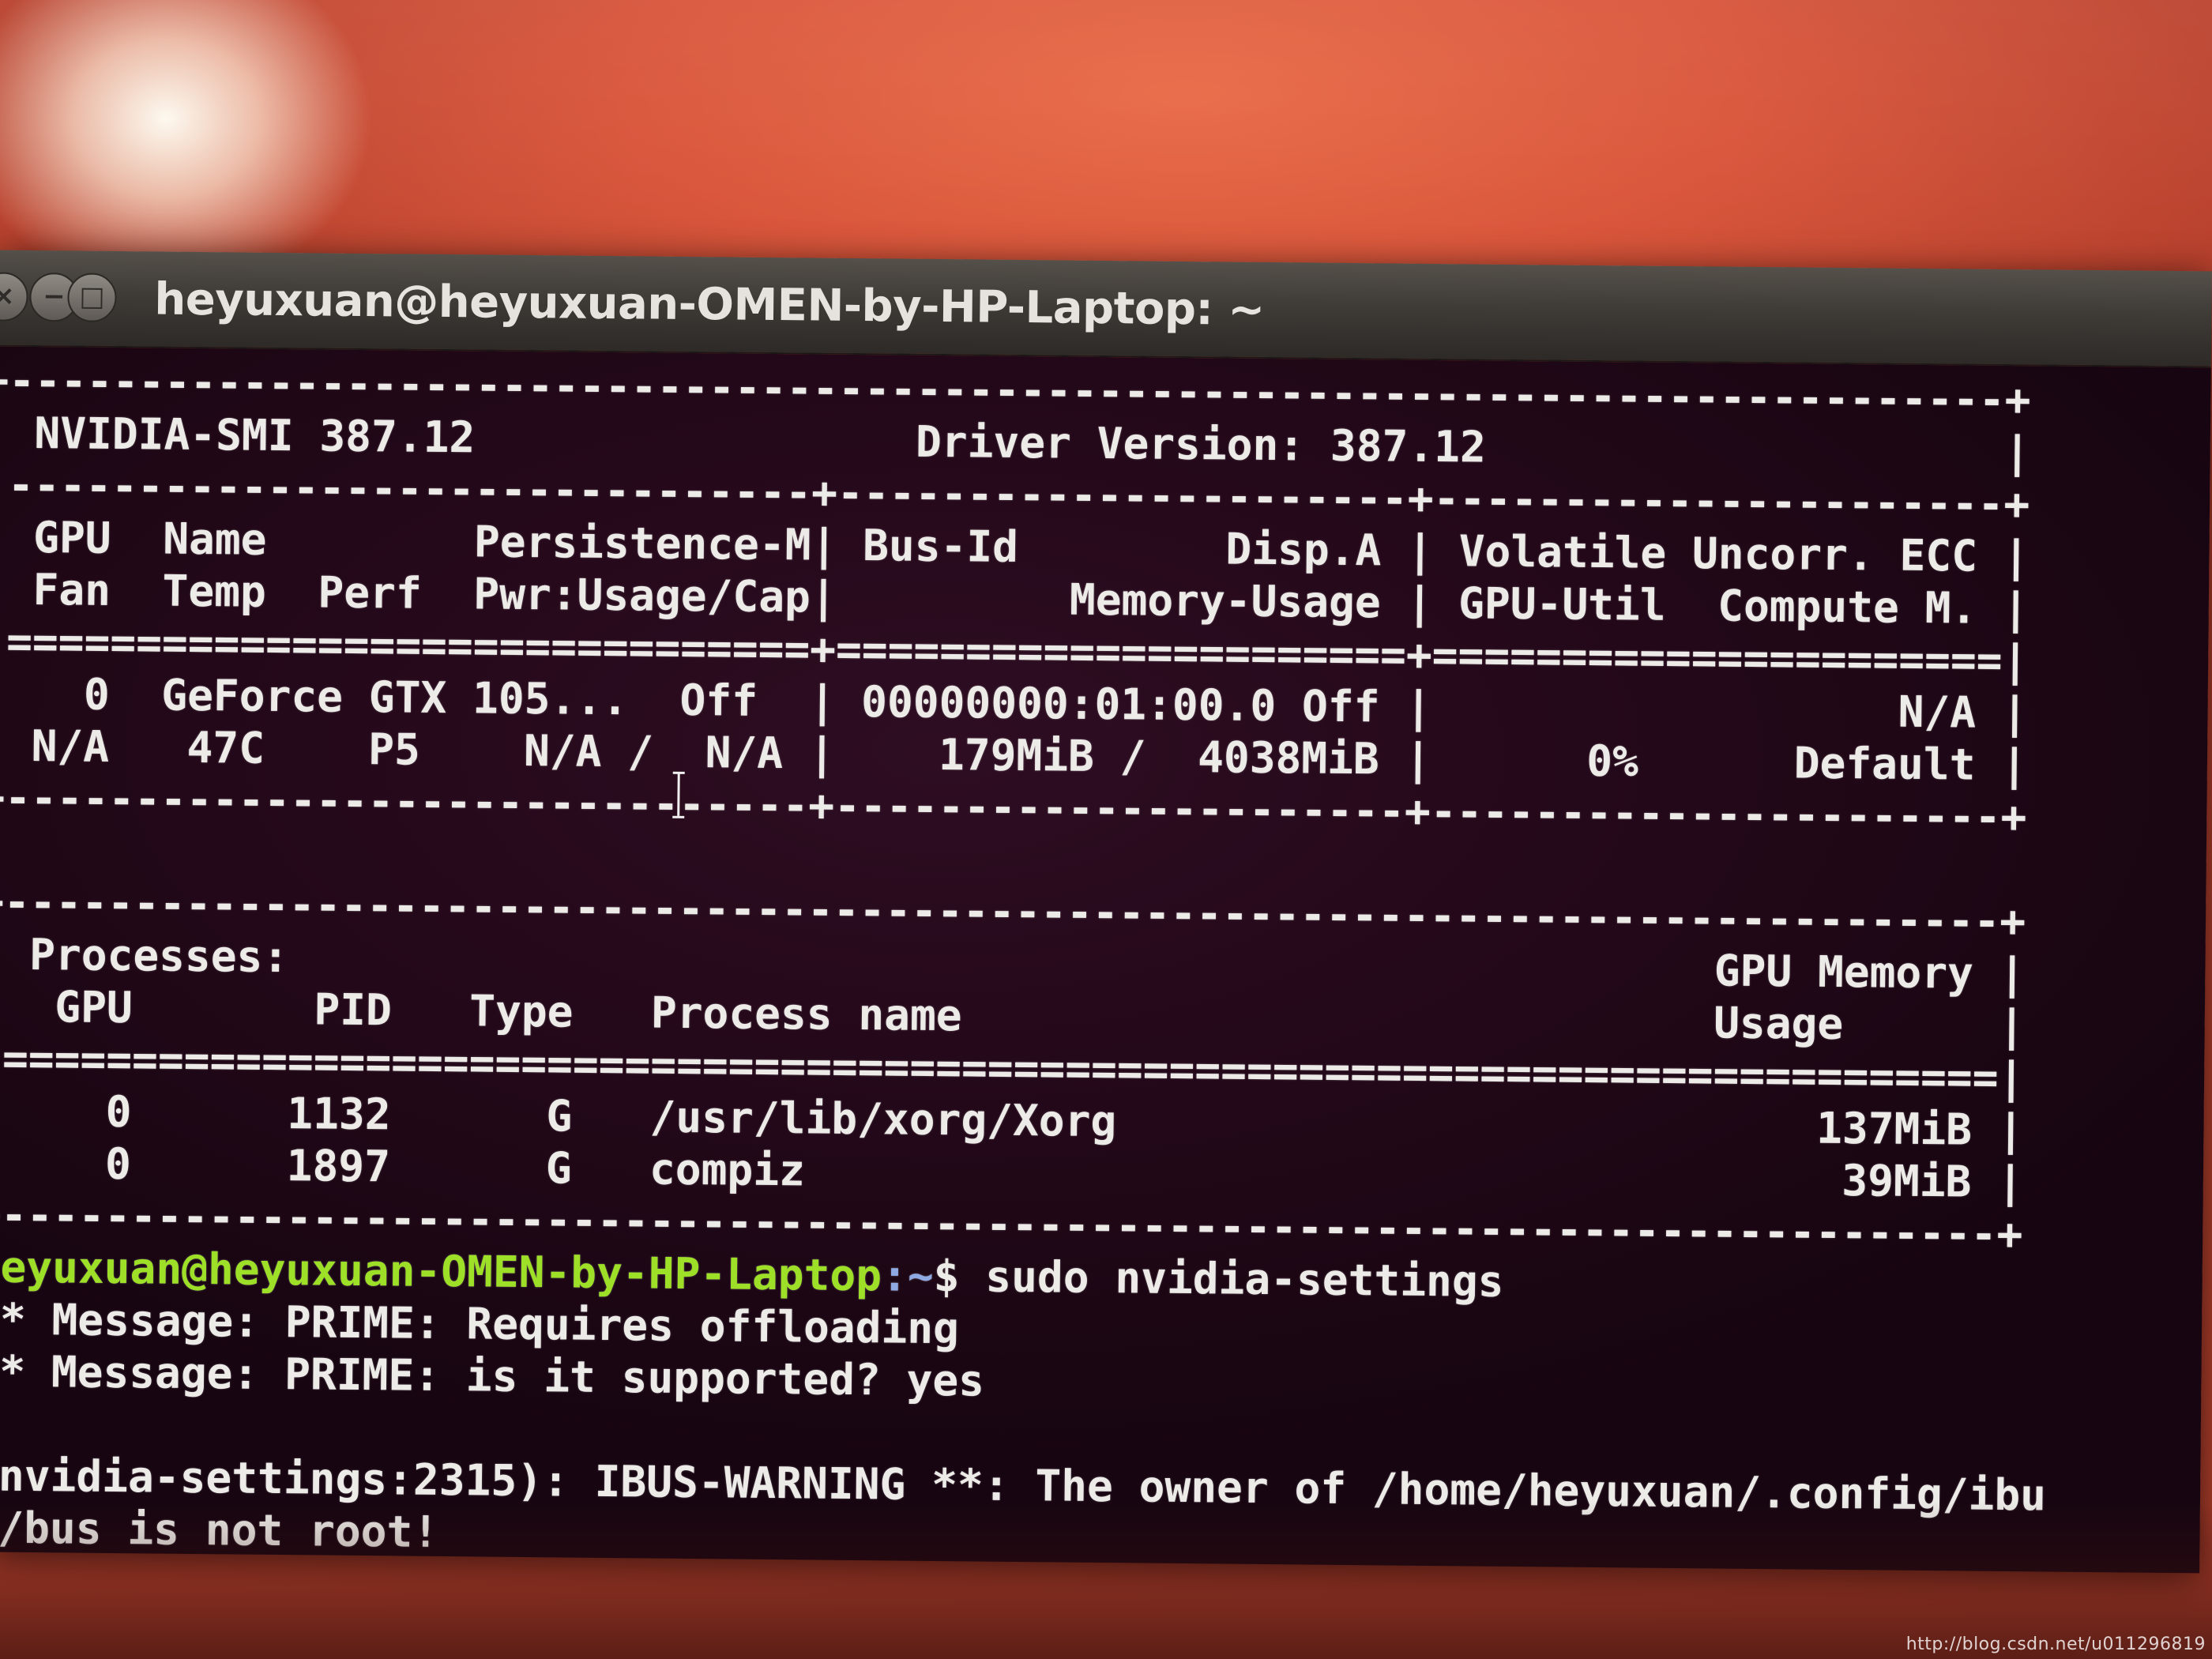  I want to click on window-title: heyuxuan@heyuxuan-OMEN-by-HP-Laptop: ~, so click(710, 305).